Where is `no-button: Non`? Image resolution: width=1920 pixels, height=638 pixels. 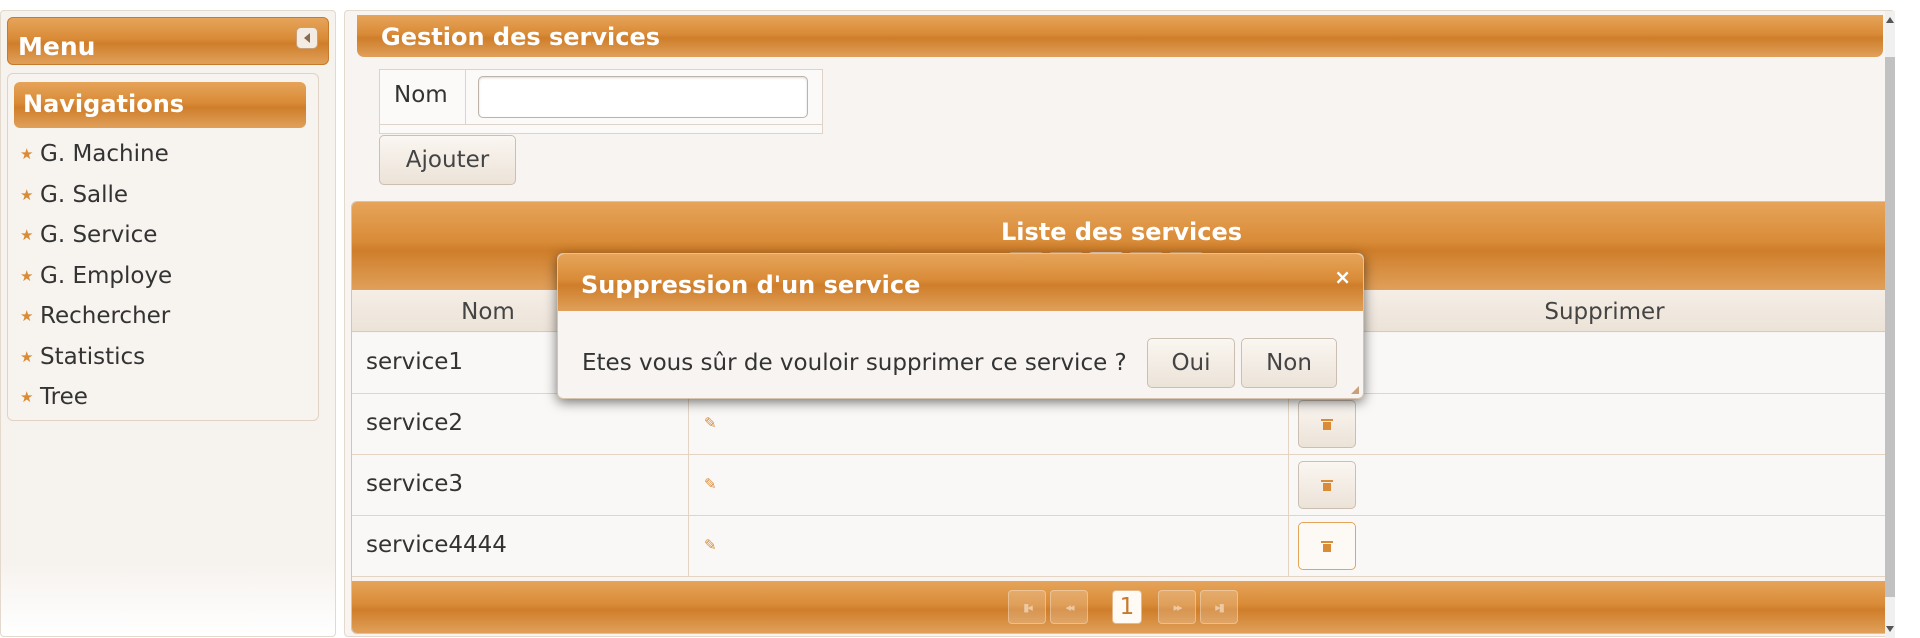
no-button: Non is located at coordinates (1289, 363).